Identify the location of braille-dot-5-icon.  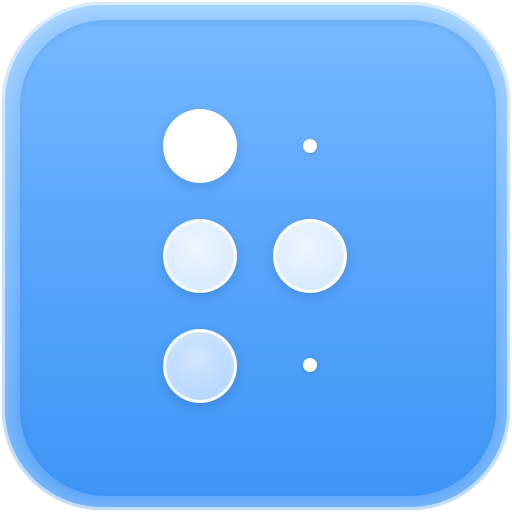
(310, 256).